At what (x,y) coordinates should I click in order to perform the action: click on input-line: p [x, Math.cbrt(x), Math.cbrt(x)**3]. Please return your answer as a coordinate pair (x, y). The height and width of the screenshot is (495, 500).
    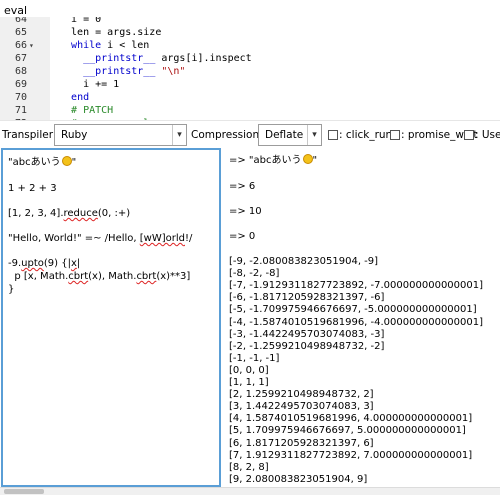
    Looking at the image, I should click on (99, 276).